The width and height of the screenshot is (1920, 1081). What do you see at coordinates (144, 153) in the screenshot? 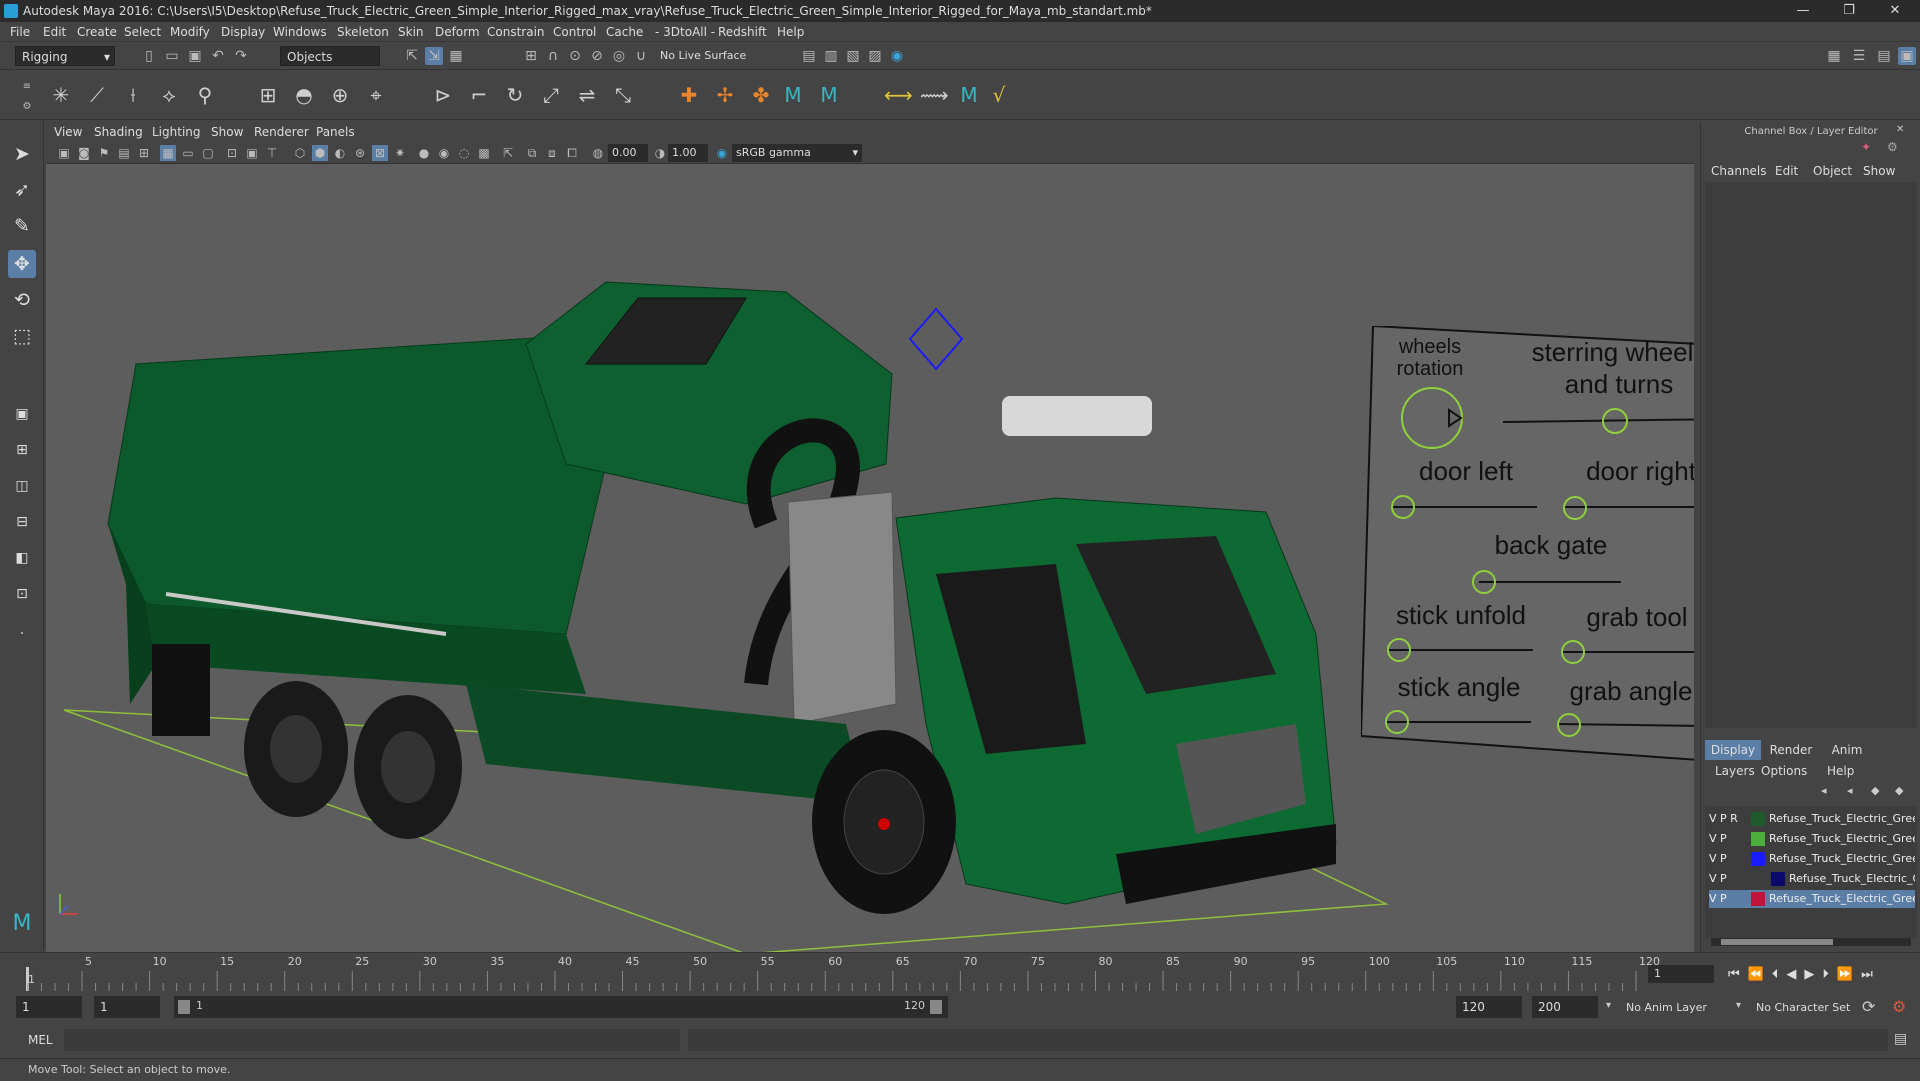
I see `grid-icon: ⊞` at bounding box center [144, 153].